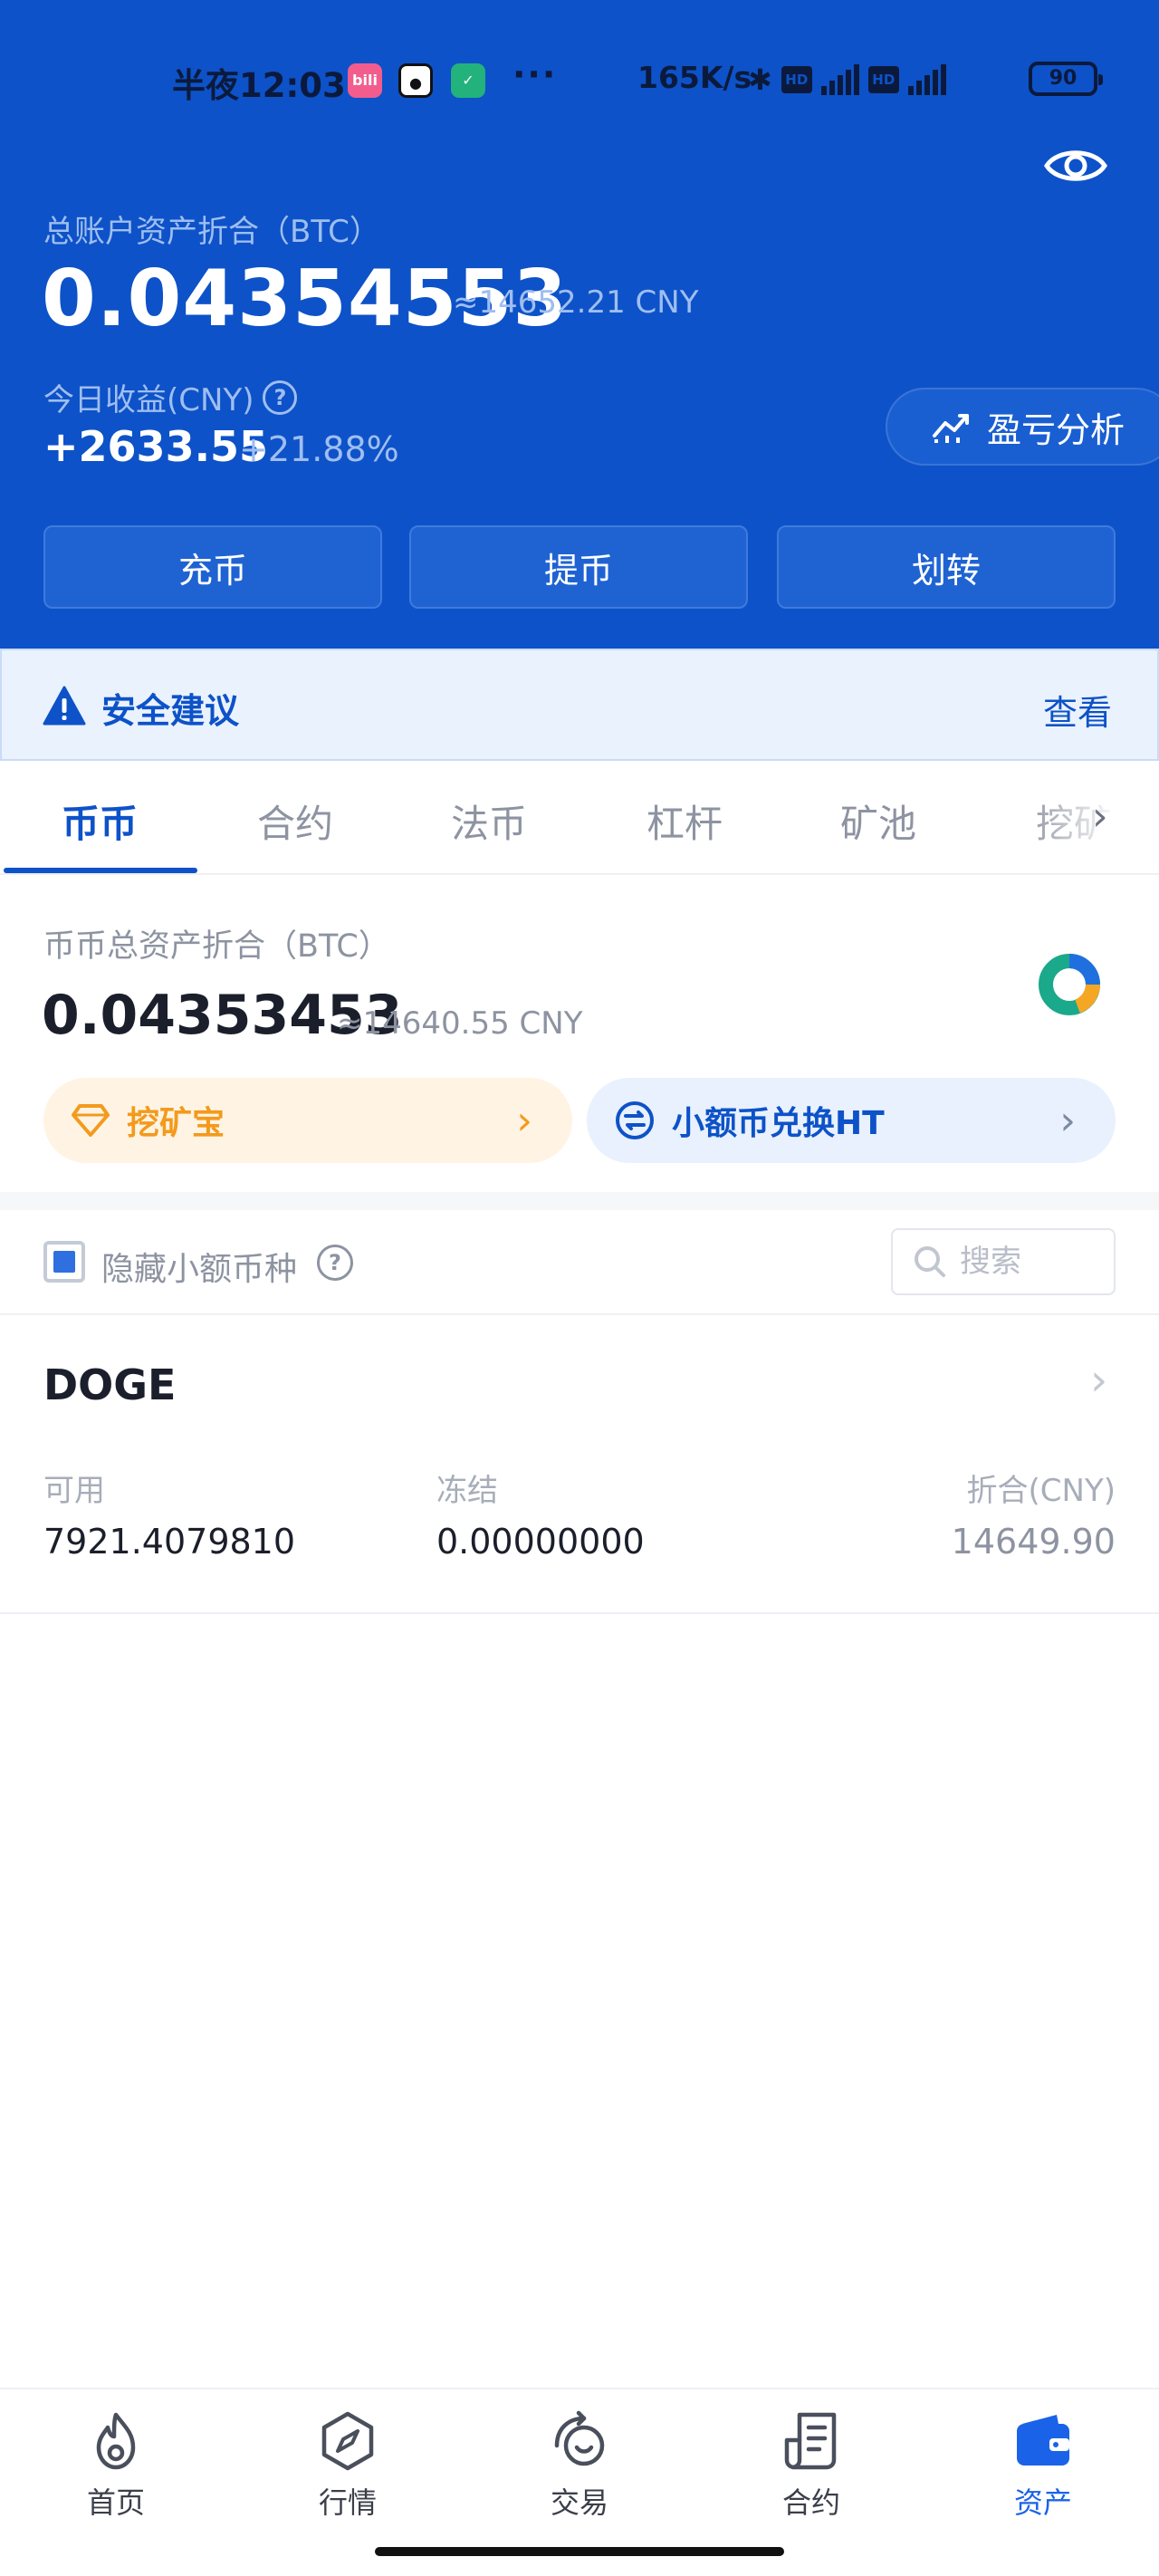 Image resolution: width=1159 pixels, height=2576 pixels. I want to click on status-icons: ✱ HD HD, so click(847, 80).